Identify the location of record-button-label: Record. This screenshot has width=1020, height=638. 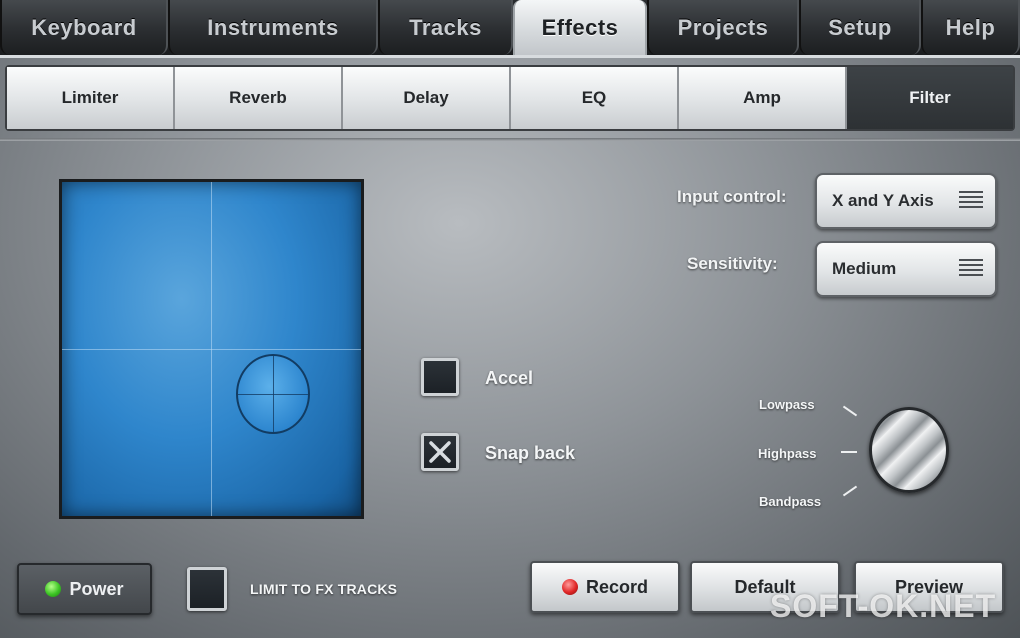
(616, 586).